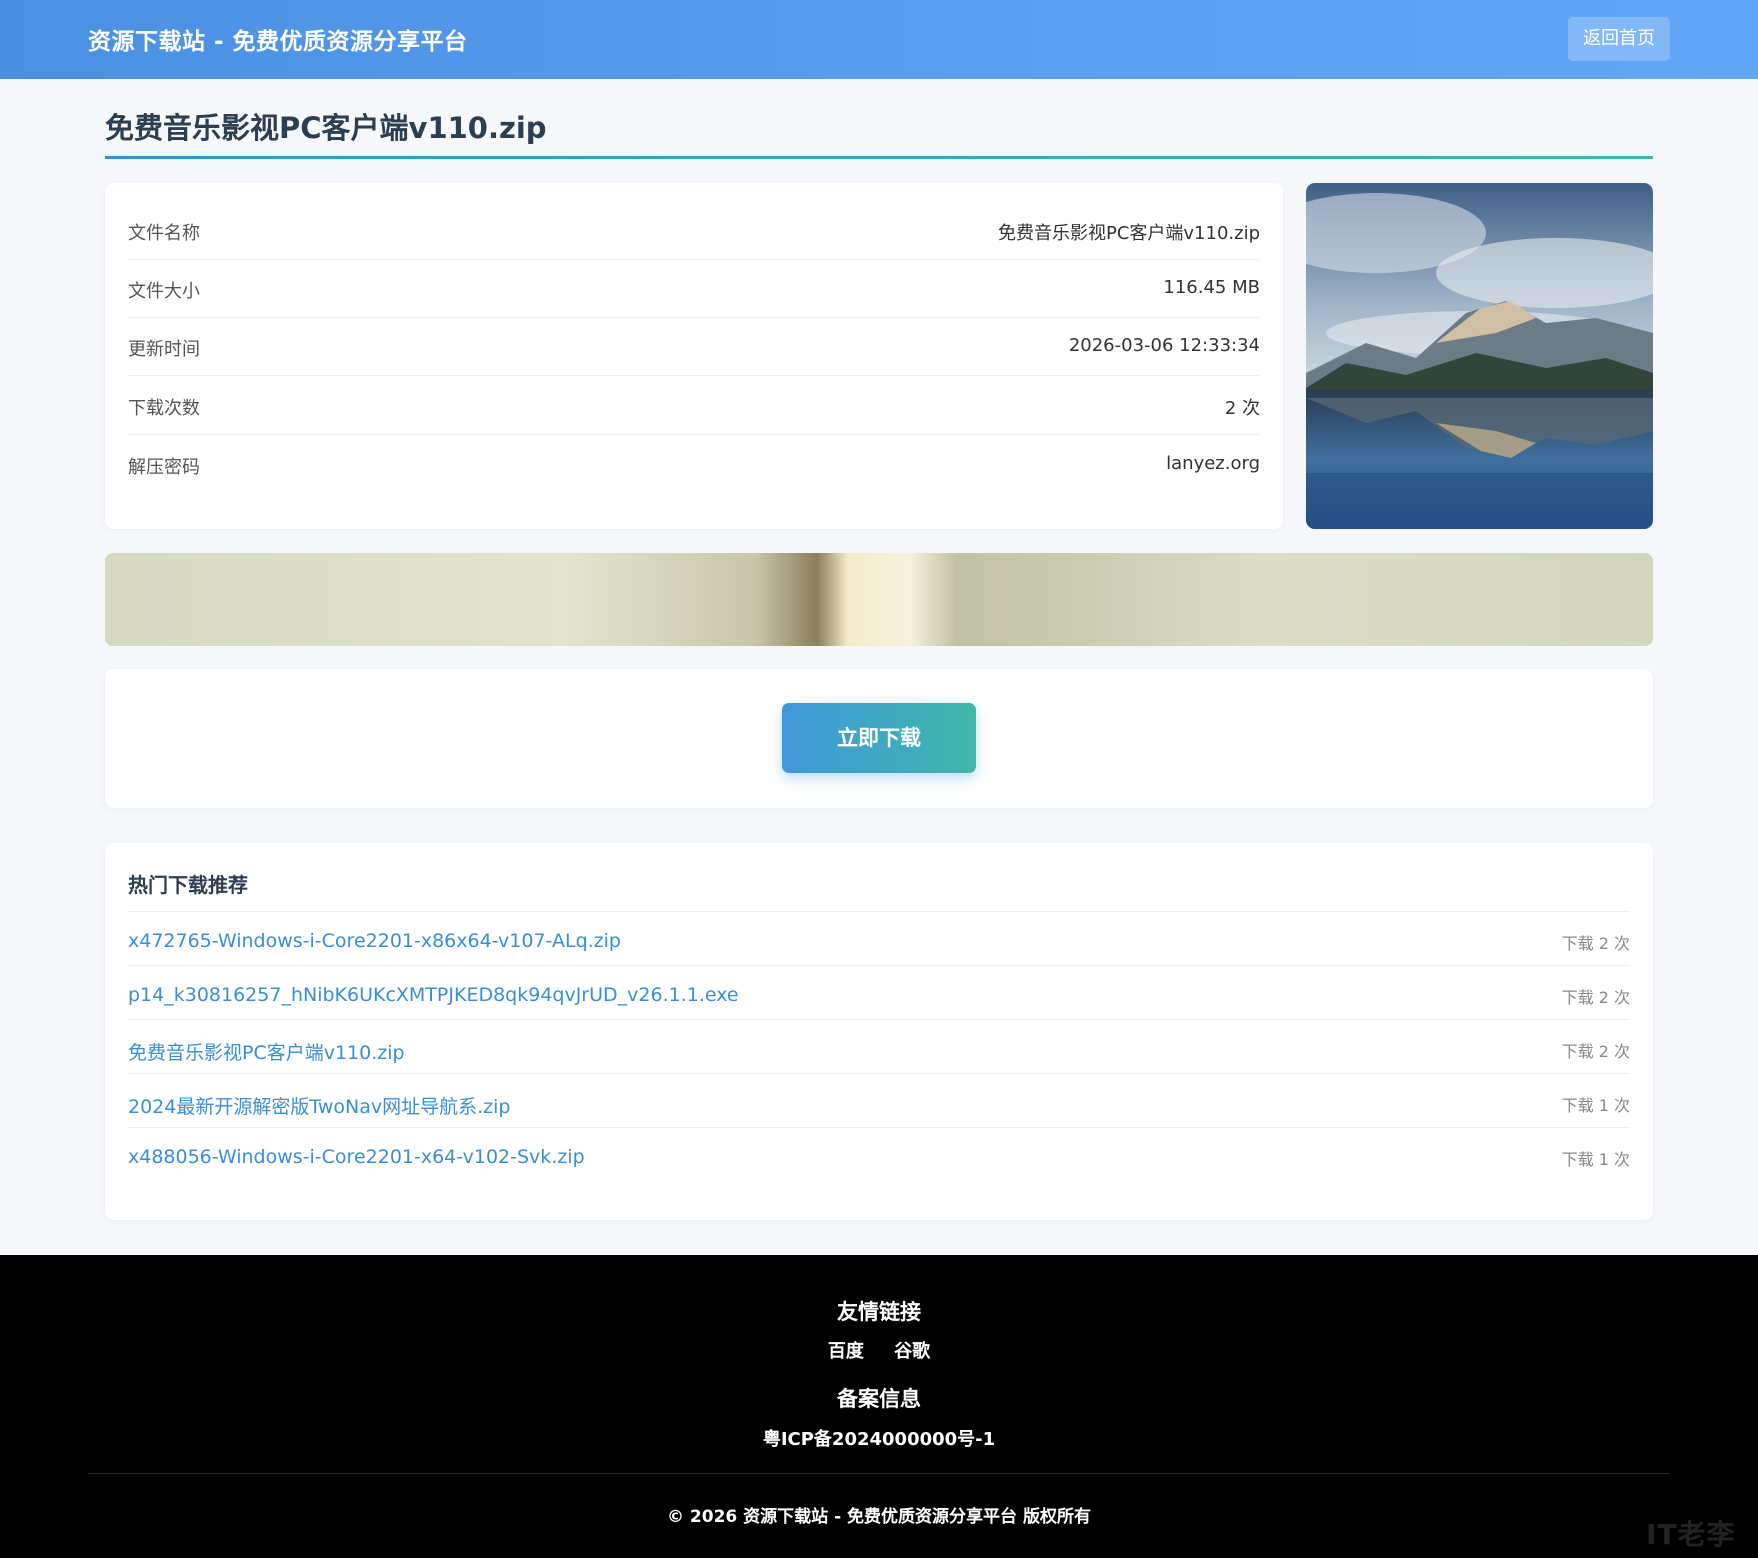 This screenshot has height=1558, width=1758. What do you see at coordinates (164, 408) in the screenshot?
I see `info-label: 下载次数` at bounding box center [164, 408].